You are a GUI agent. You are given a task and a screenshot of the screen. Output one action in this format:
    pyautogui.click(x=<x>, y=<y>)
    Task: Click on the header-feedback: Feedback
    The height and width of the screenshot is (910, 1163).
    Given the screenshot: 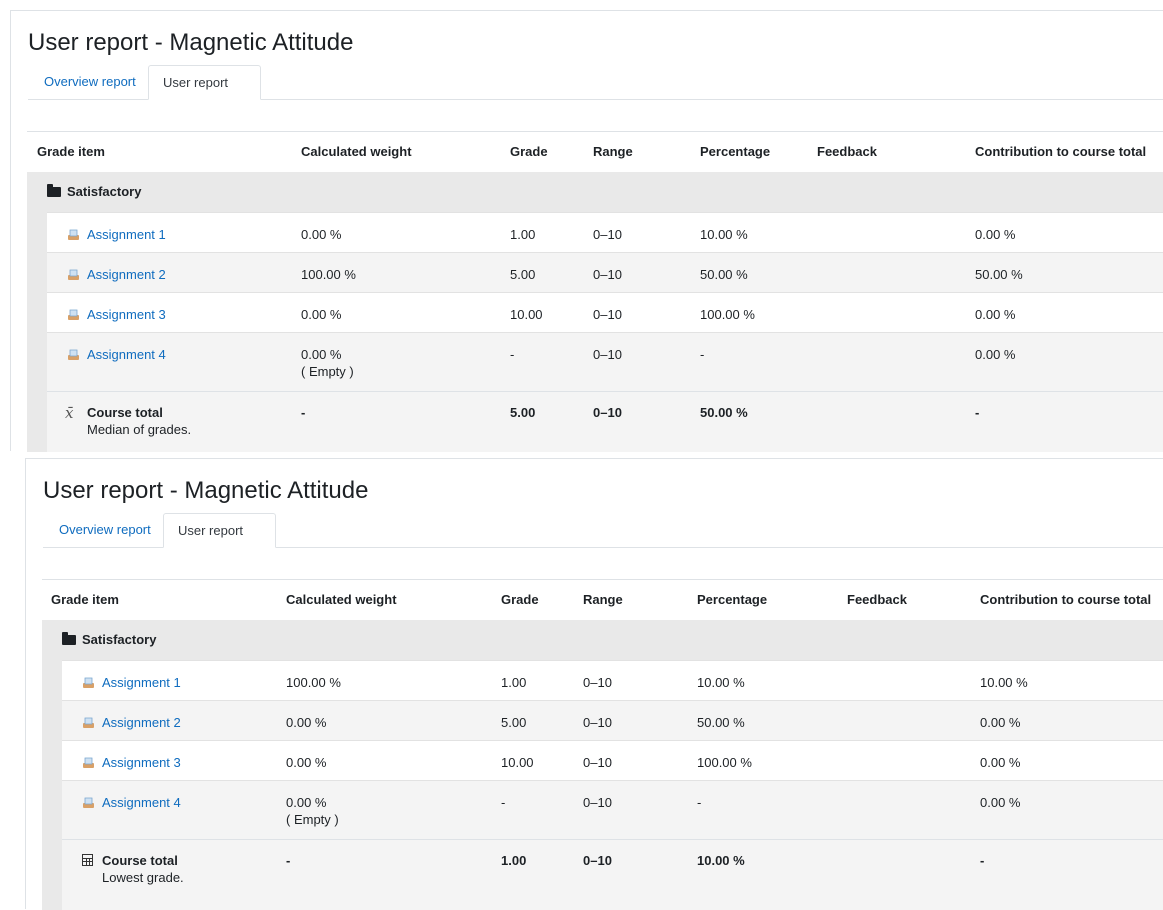 What is the action you would take?
    pyautogui.click(x=877, y=599)
    